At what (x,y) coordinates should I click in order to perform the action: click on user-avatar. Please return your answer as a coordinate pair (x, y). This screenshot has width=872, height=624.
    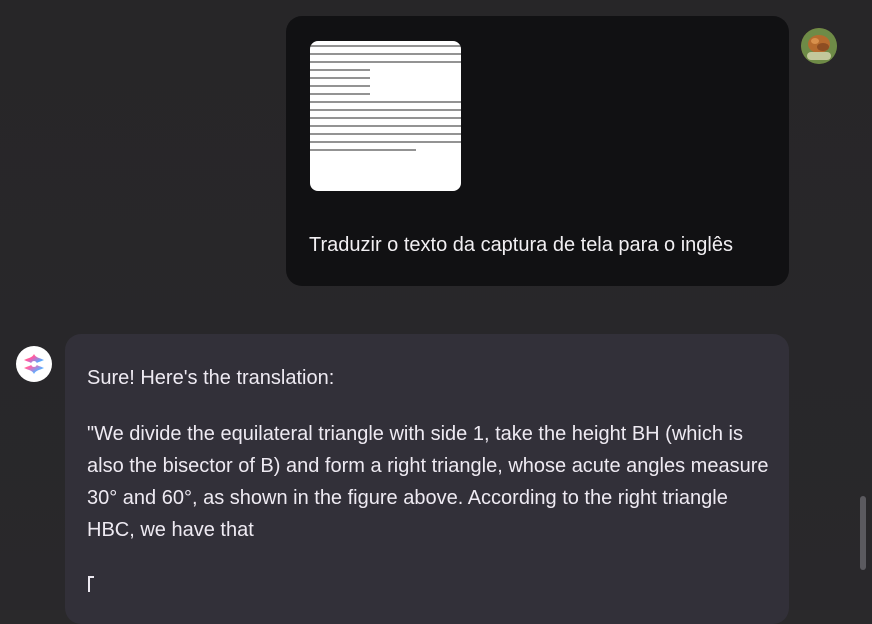
    Looking at the image, I should click on (819, 46).